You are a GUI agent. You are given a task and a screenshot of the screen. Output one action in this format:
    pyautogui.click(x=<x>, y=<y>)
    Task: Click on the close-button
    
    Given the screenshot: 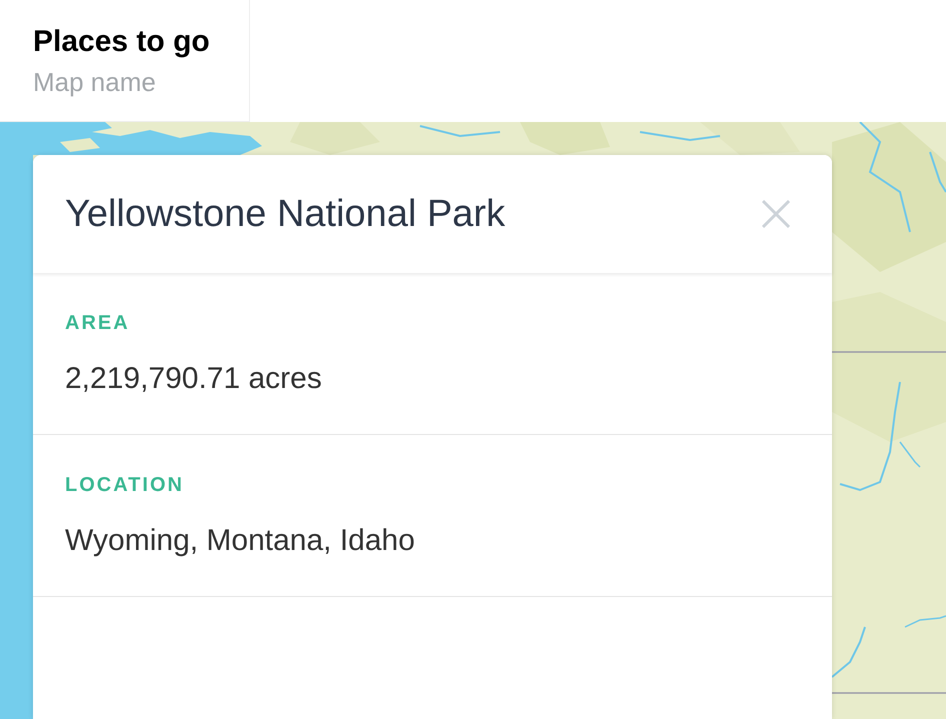 What is the action you would take?
    pyautogui.click(x=776, y=214)
    